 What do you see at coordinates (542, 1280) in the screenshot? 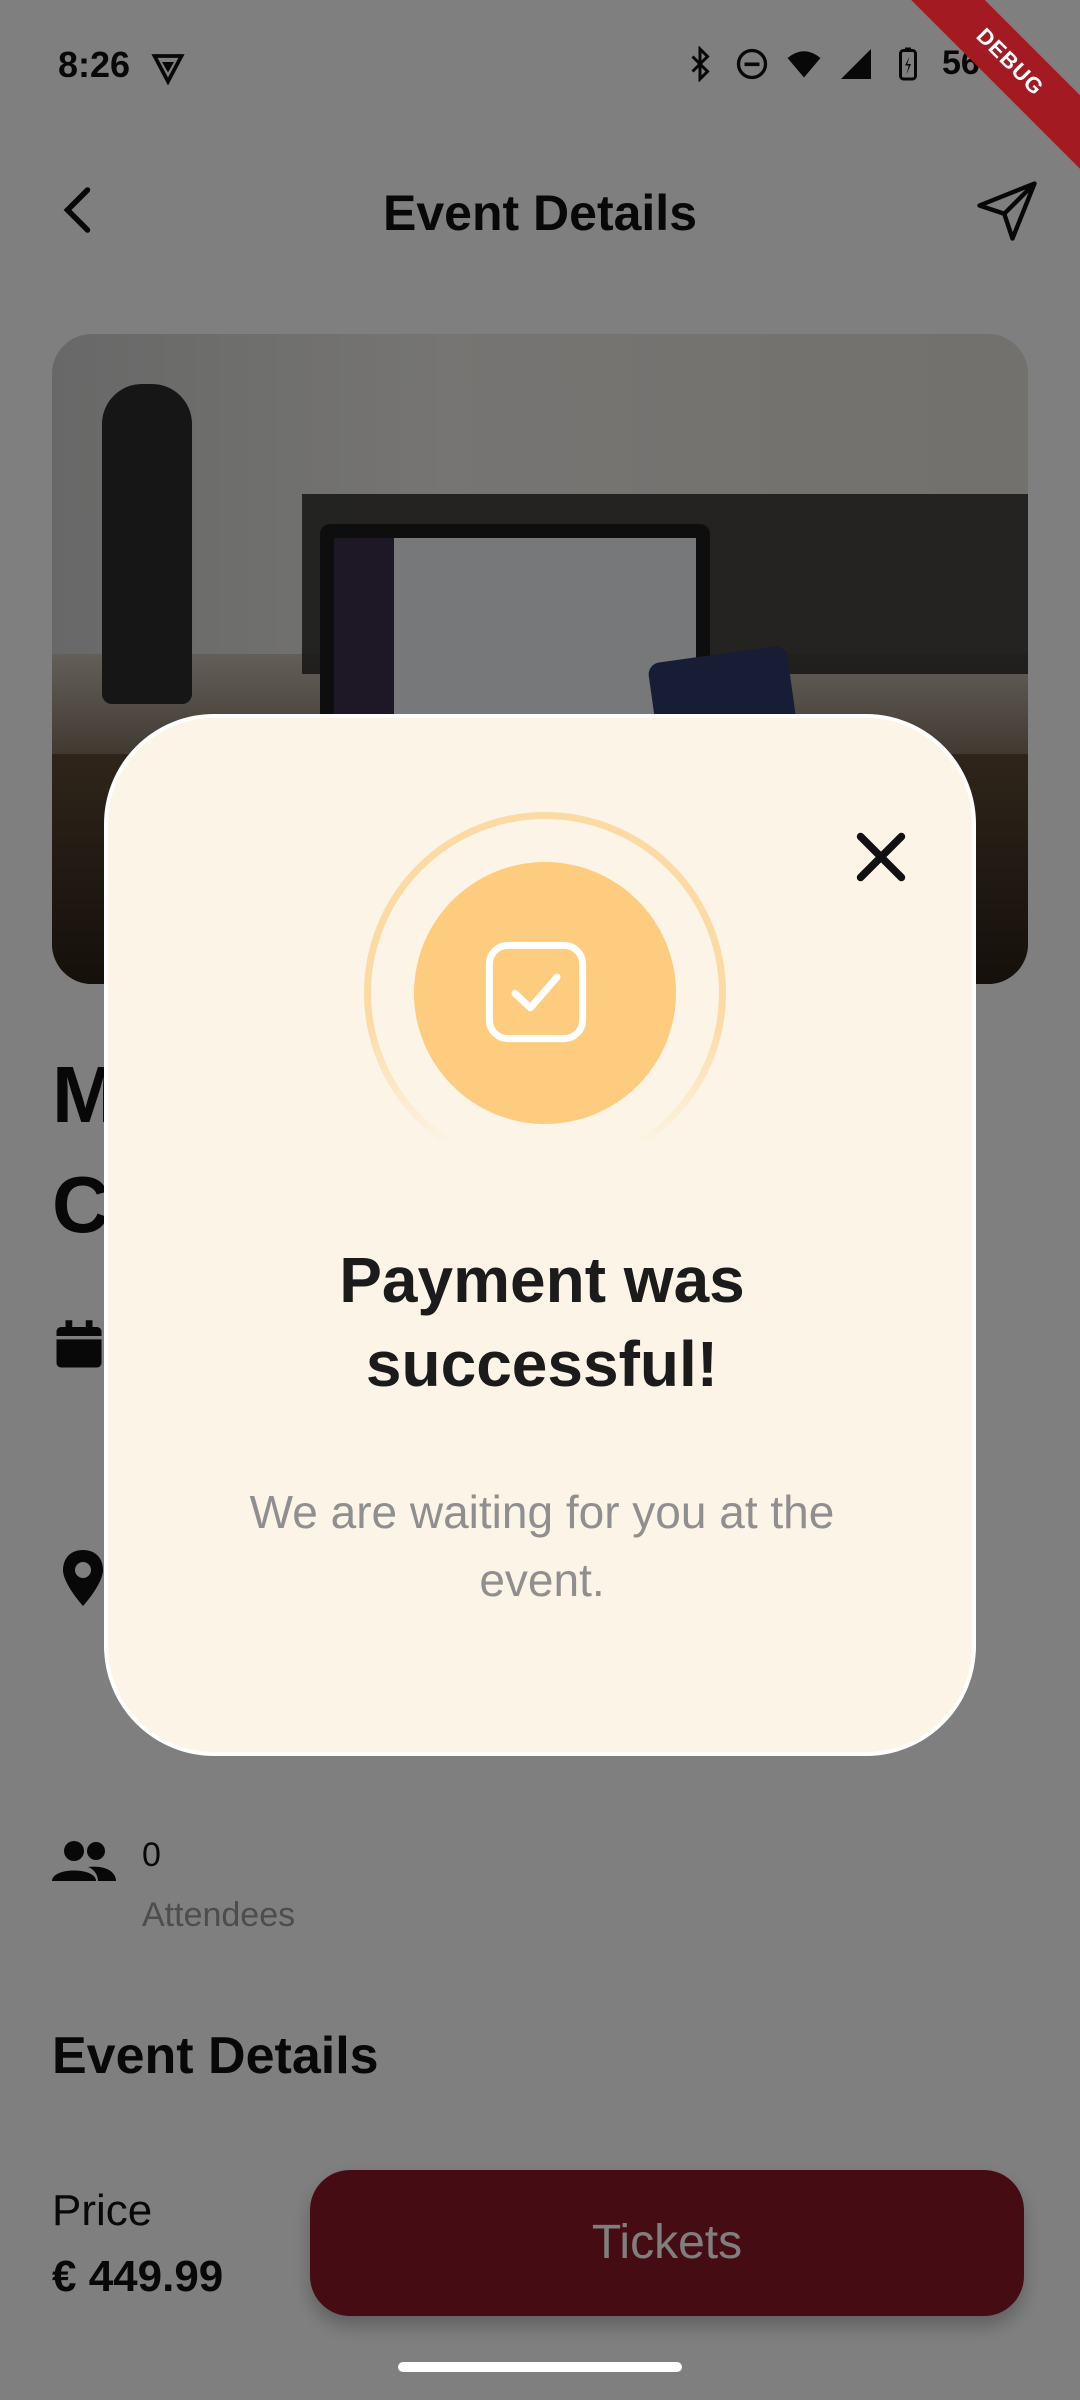
I see `dialog-title-line1: Payment was` at bounding box center [542, 1280].